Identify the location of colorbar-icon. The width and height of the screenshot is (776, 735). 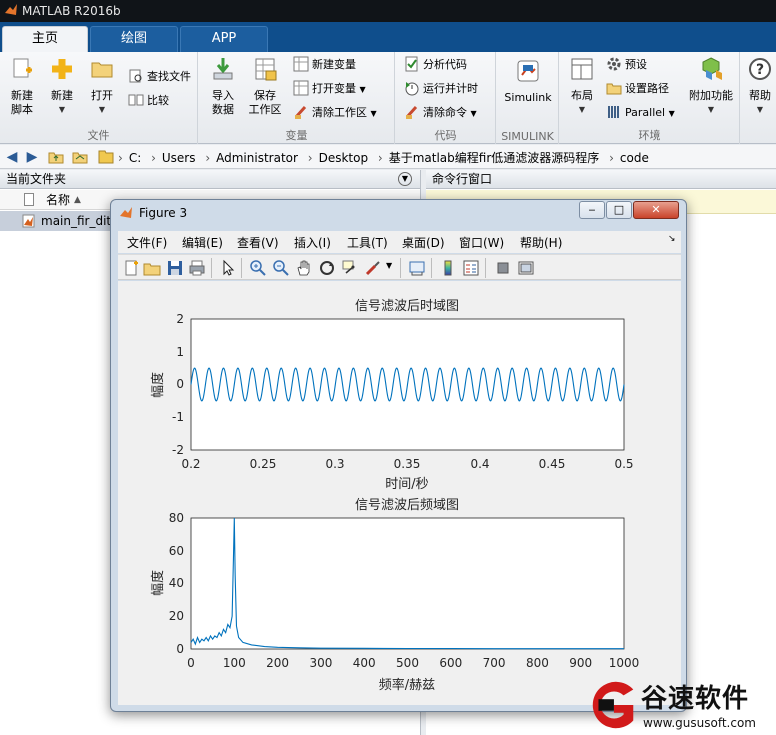
(448, 268).